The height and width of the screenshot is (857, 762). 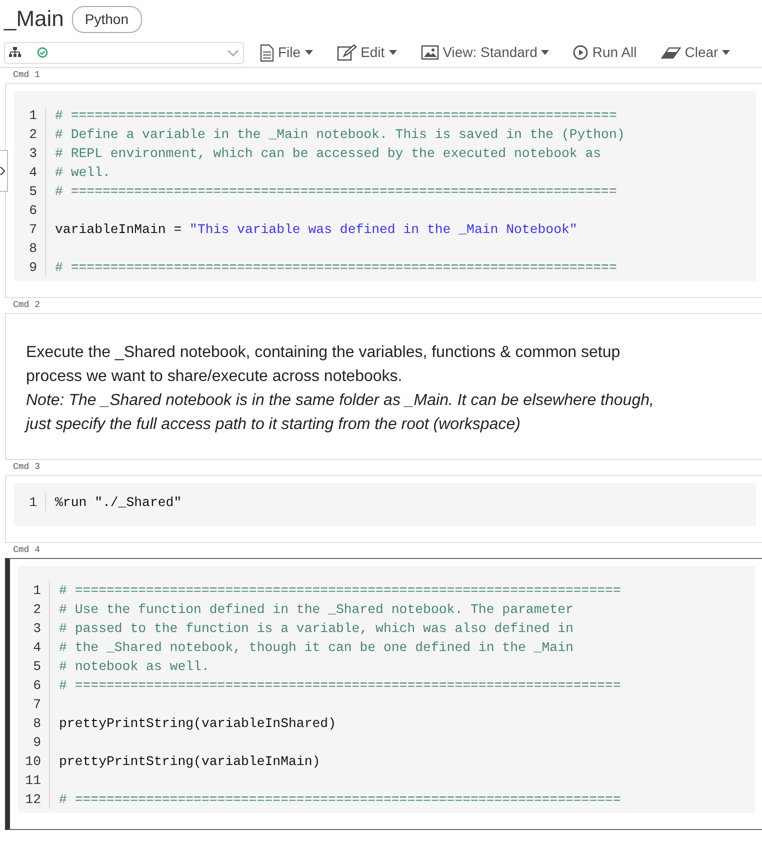 What do you see at coordinates (107, 19) in the screenshot?
I see `language-badge: Python` at bounding box center [107, 19].